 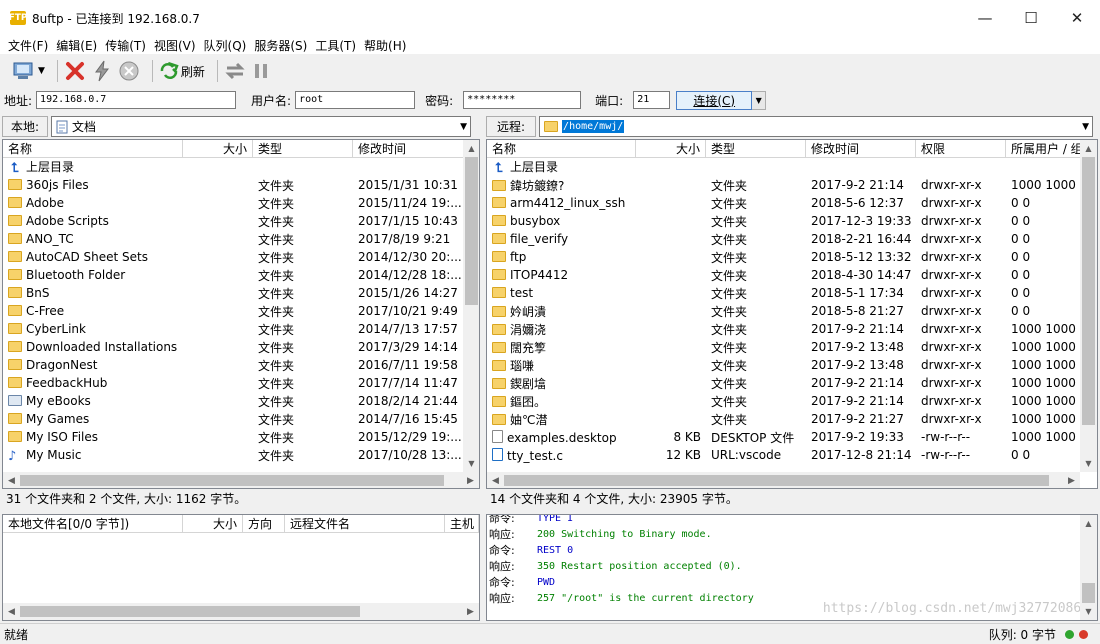 What do you see at coordinates (784, 275) in the screenshot?
I see `table-row: ITOP4412 文件夹 2018-4-30 14:47 drwxr-xr-x 0 0` at bounding box center [784, 275].